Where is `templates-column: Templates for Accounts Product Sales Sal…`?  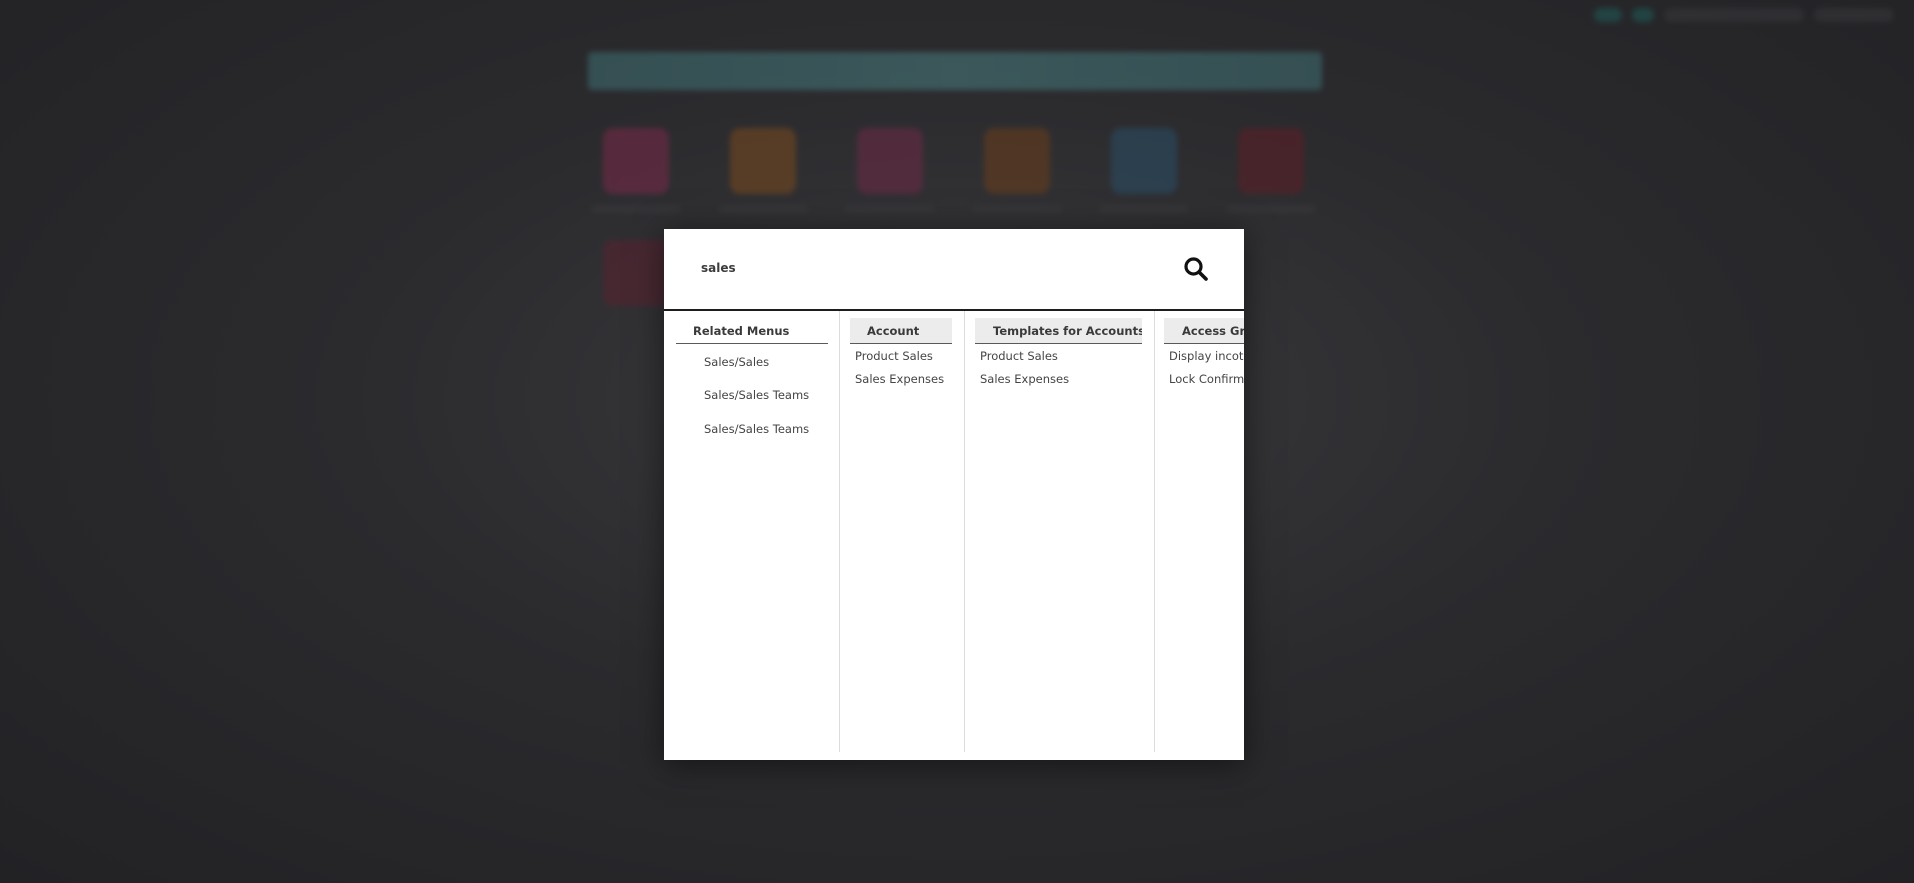
templates-column: Templates for Accounts Product Sales Sal… is located at coordinates (1059, 531).